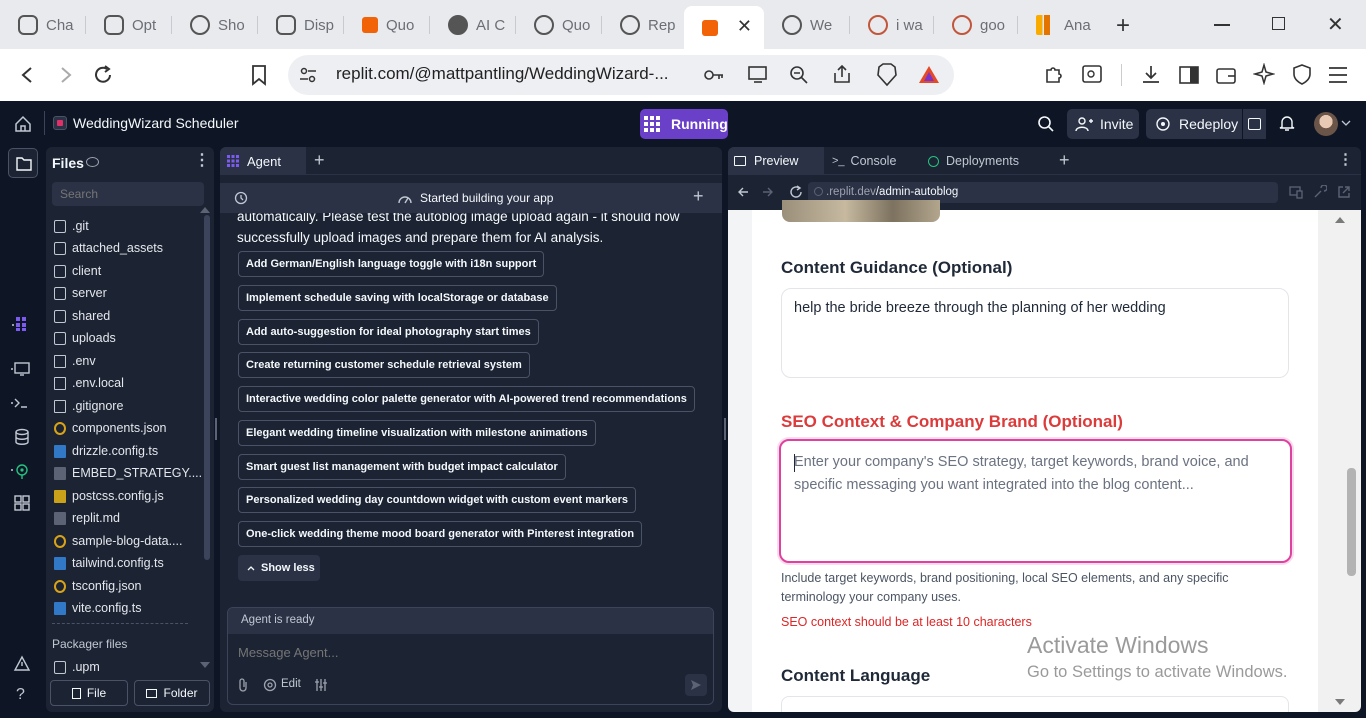  I want to click on zoom-icon, so click(799, 75).